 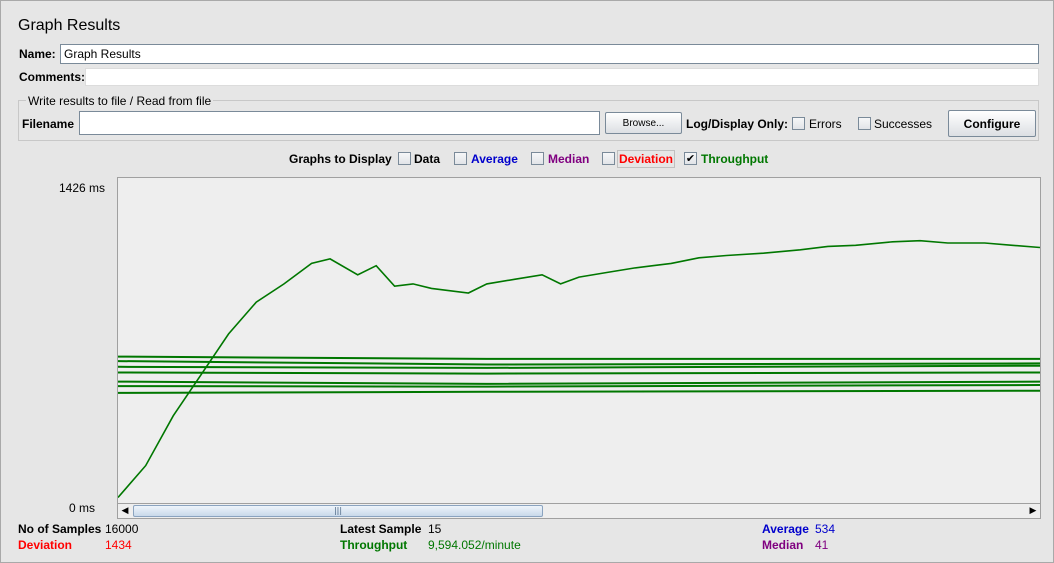 I want to click on median-stat-label: Median, so click(x=783, y=545).